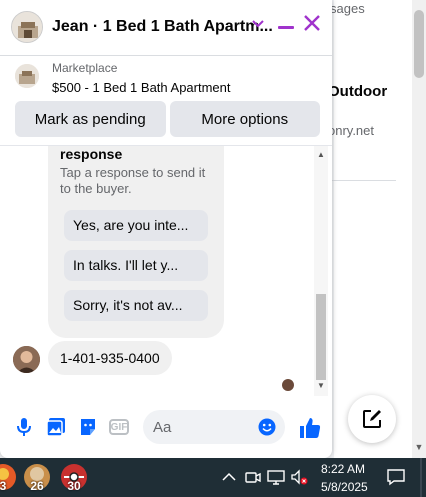  I want to click on messages-scrollbar: ▲ ▼, so click(321, 271).